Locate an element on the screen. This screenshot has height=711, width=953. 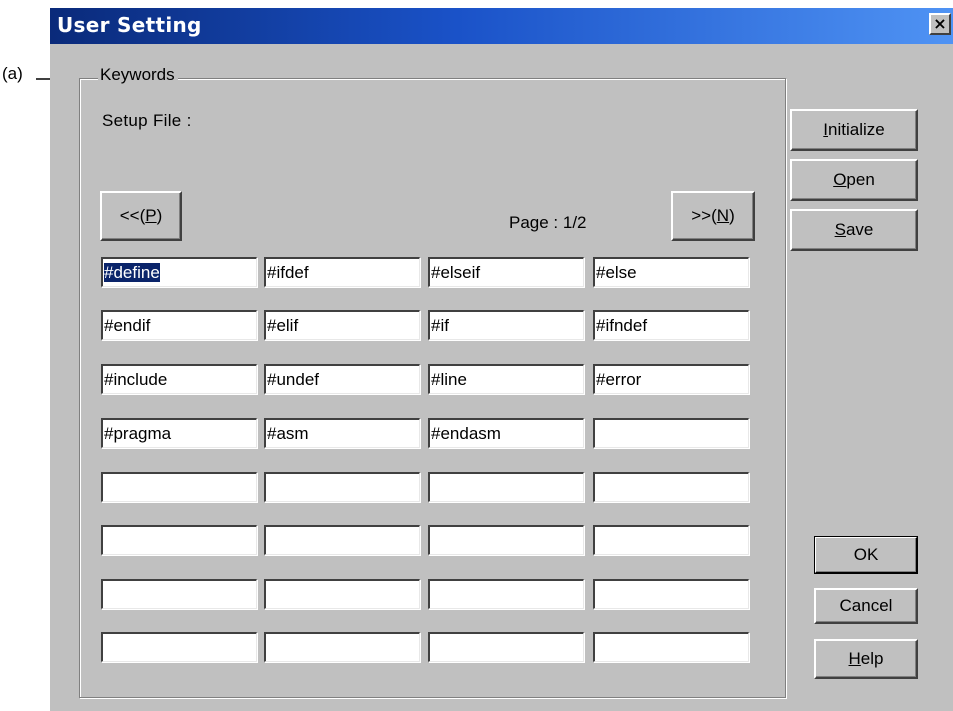
keyword-field: #endif is located at coordinates (179, 325).